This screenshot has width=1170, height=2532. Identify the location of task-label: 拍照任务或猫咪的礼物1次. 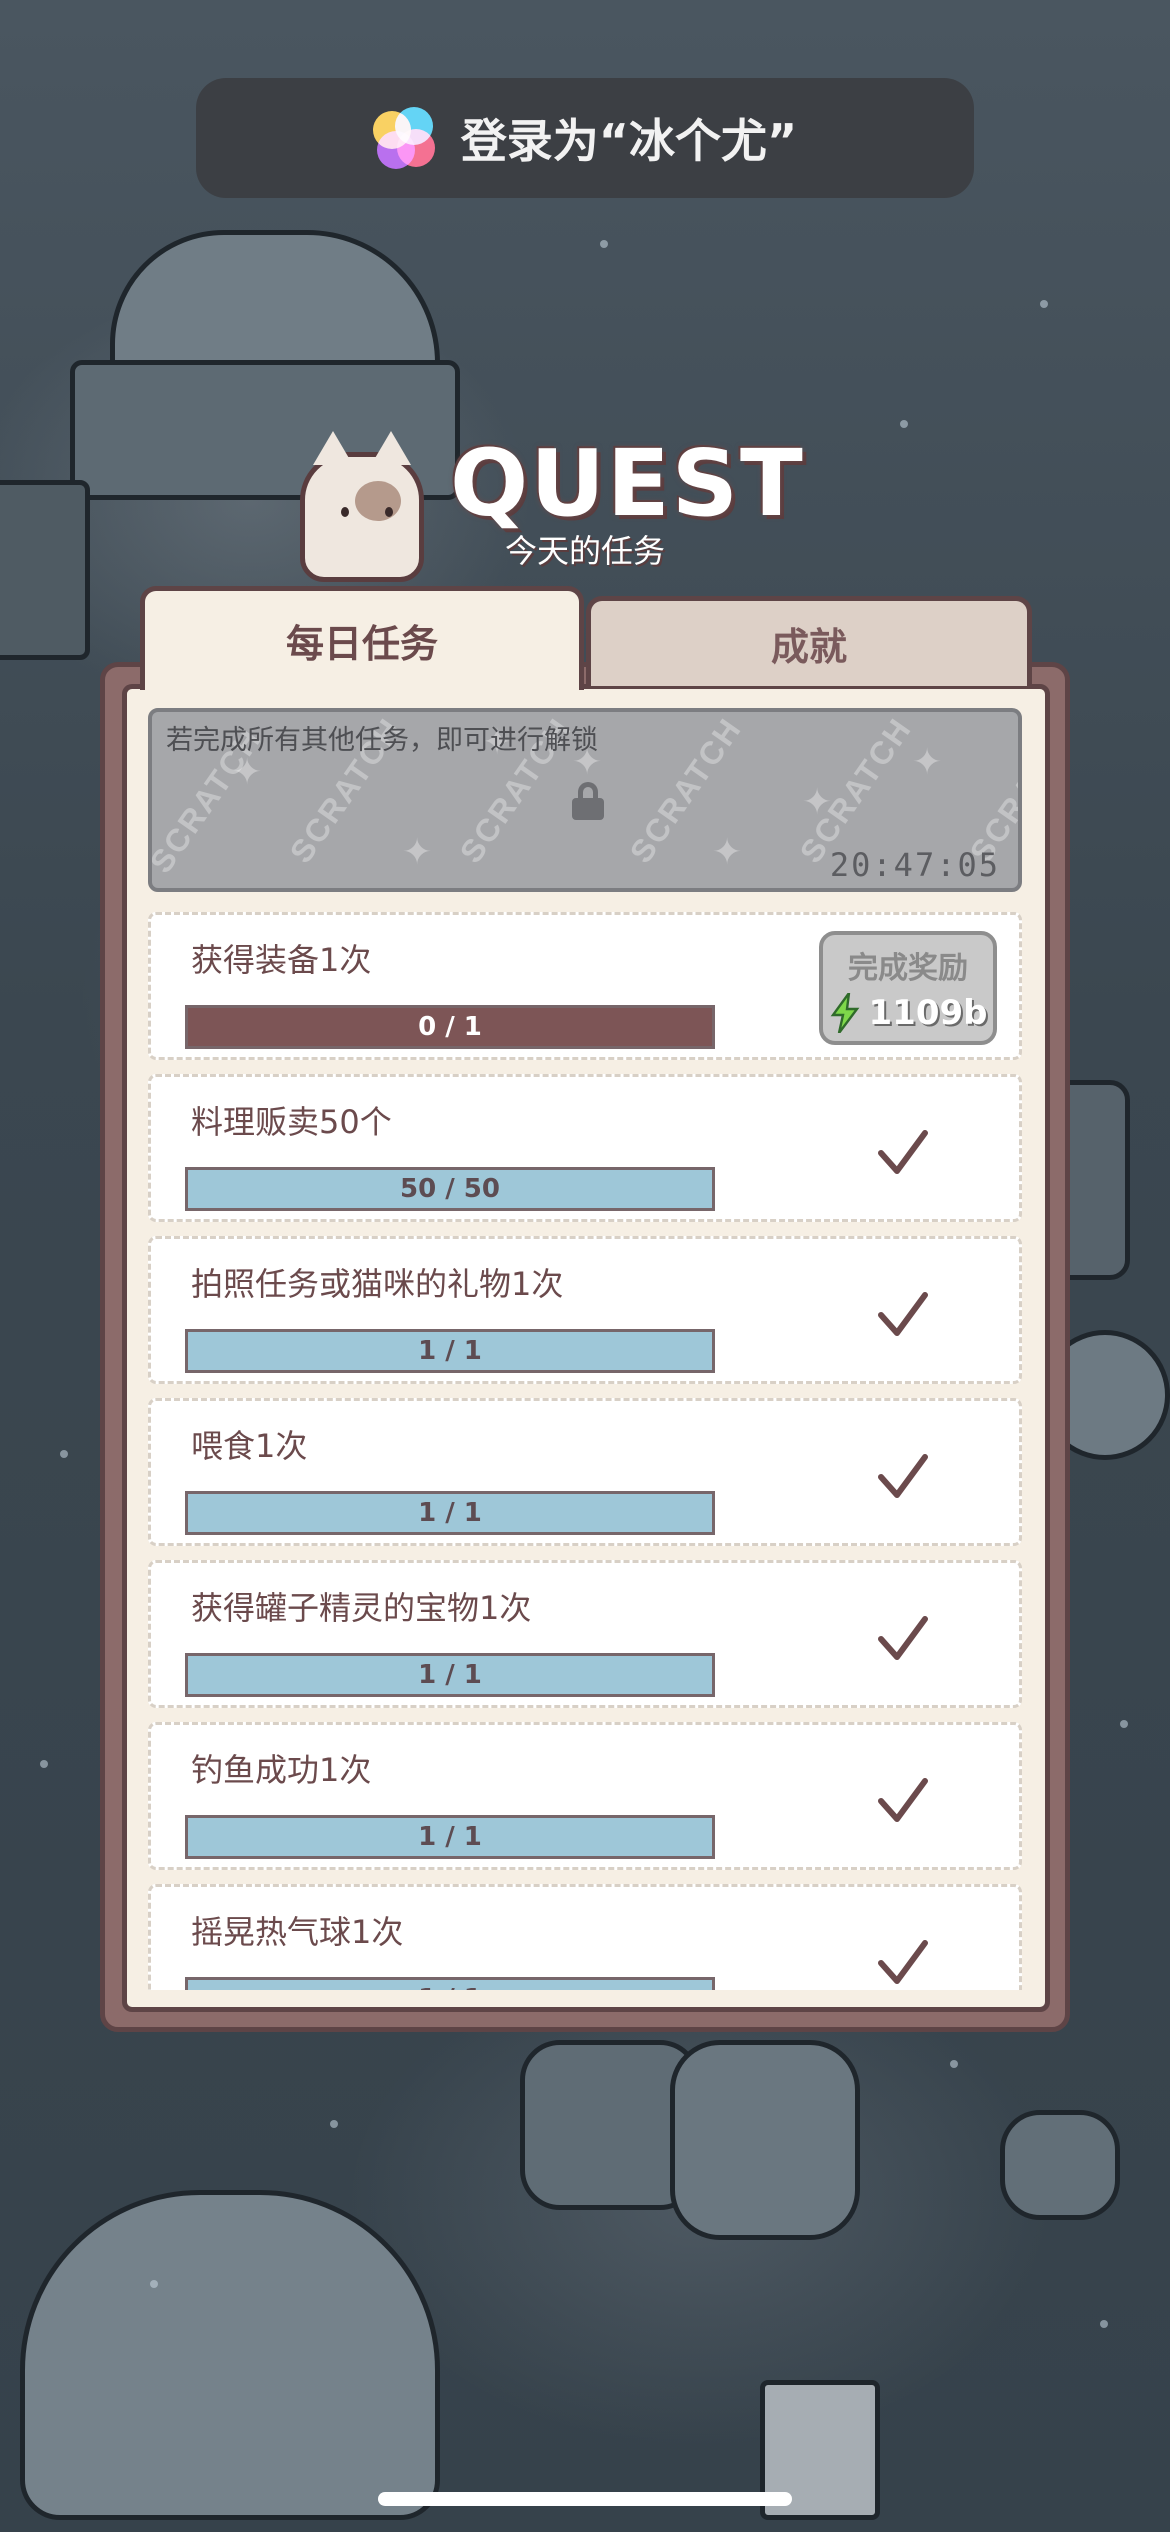
(377, 1284).